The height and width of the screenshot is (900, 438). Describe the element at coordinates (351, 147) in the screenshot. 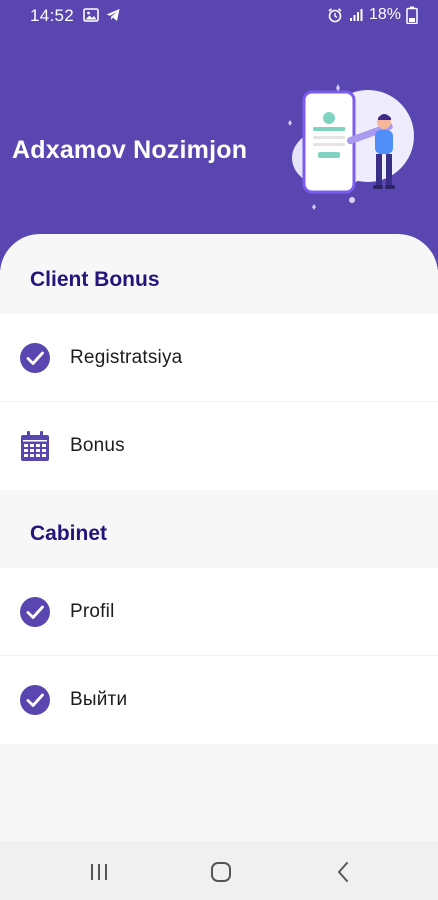

I see `phone-registration-illustration` at that location.